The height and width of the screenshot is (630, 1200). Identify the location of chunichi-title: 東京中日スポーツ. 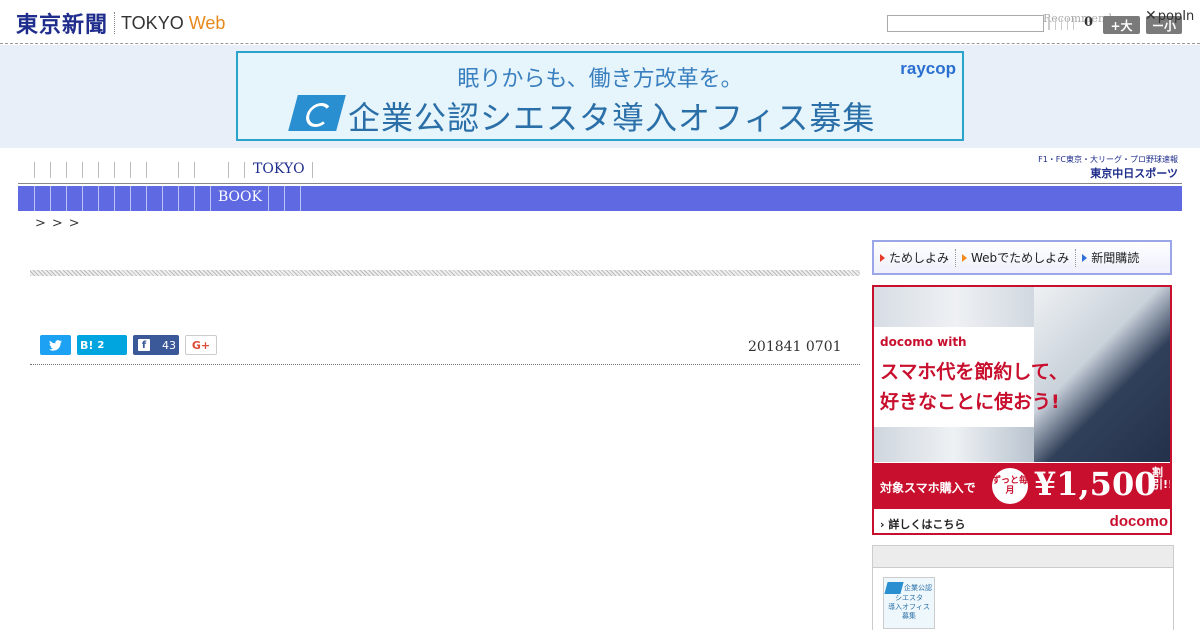
(1134, 173).